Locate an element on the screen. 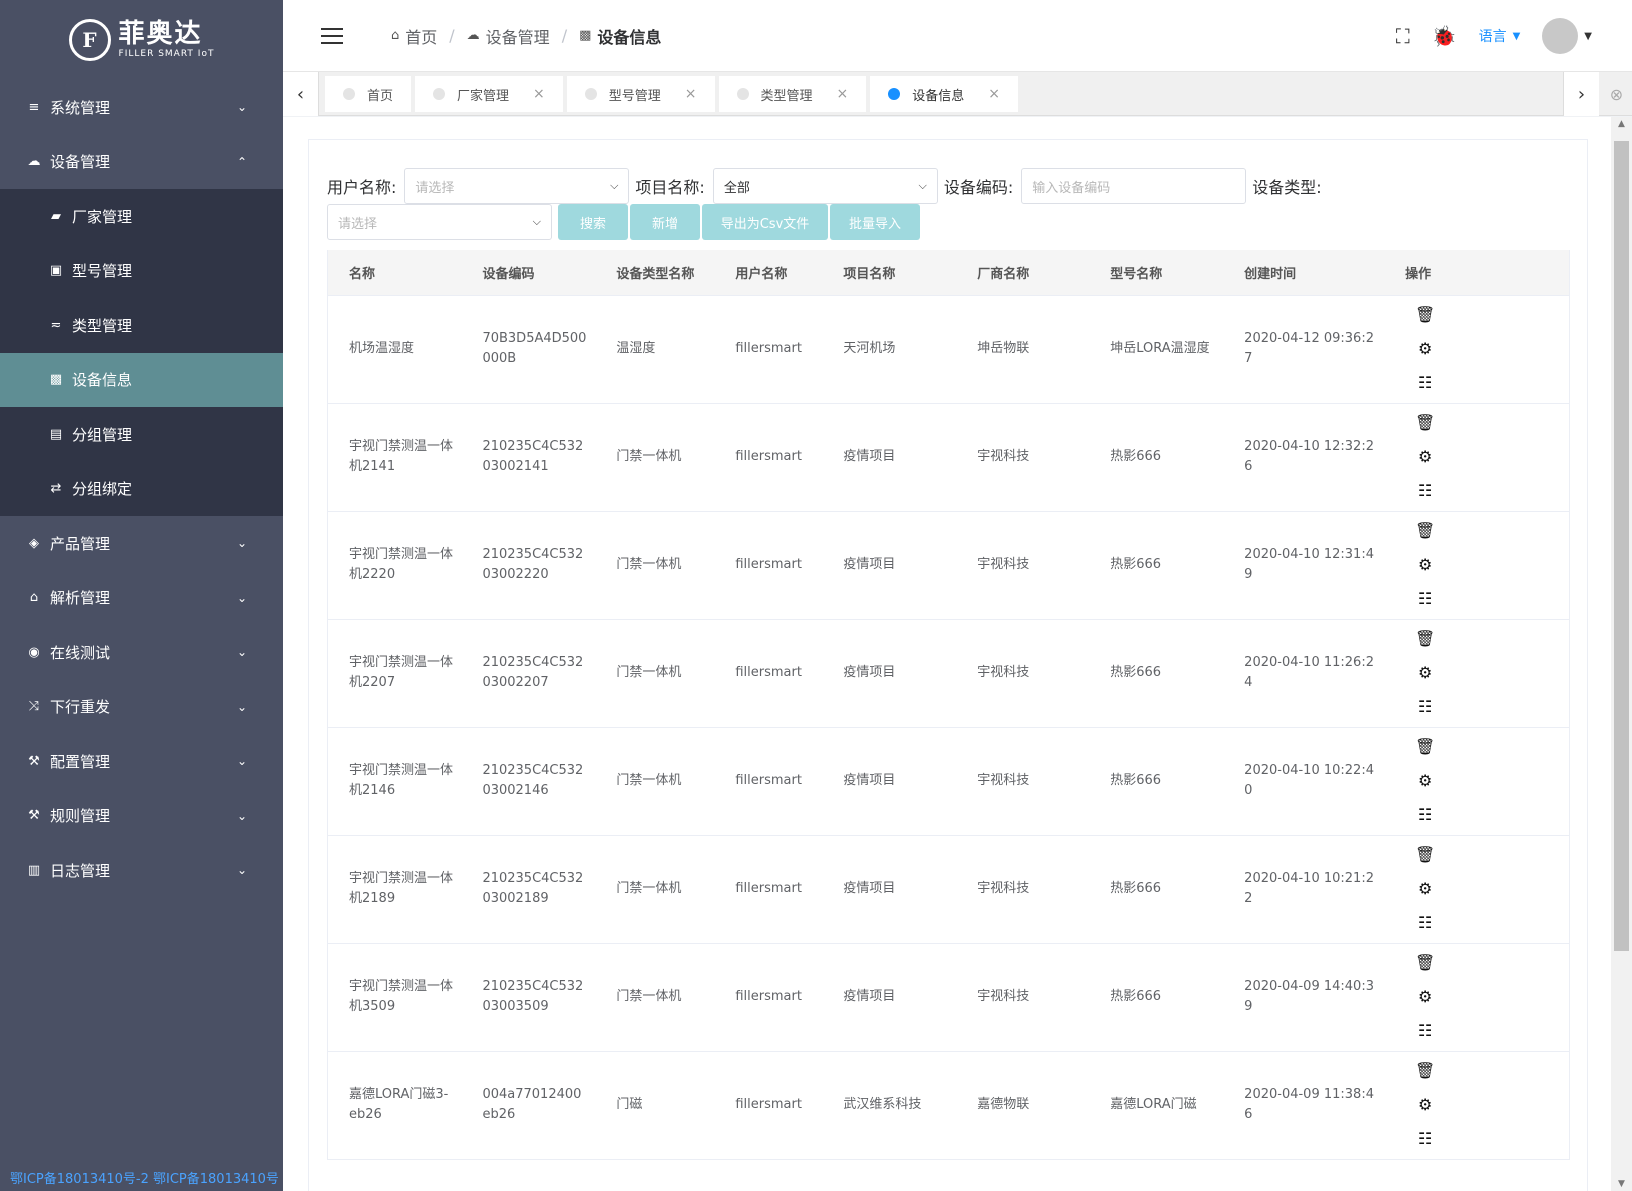 The image size is (1632, 1191). tab-item: 型号管理 × is located at coordinates (640, 94).